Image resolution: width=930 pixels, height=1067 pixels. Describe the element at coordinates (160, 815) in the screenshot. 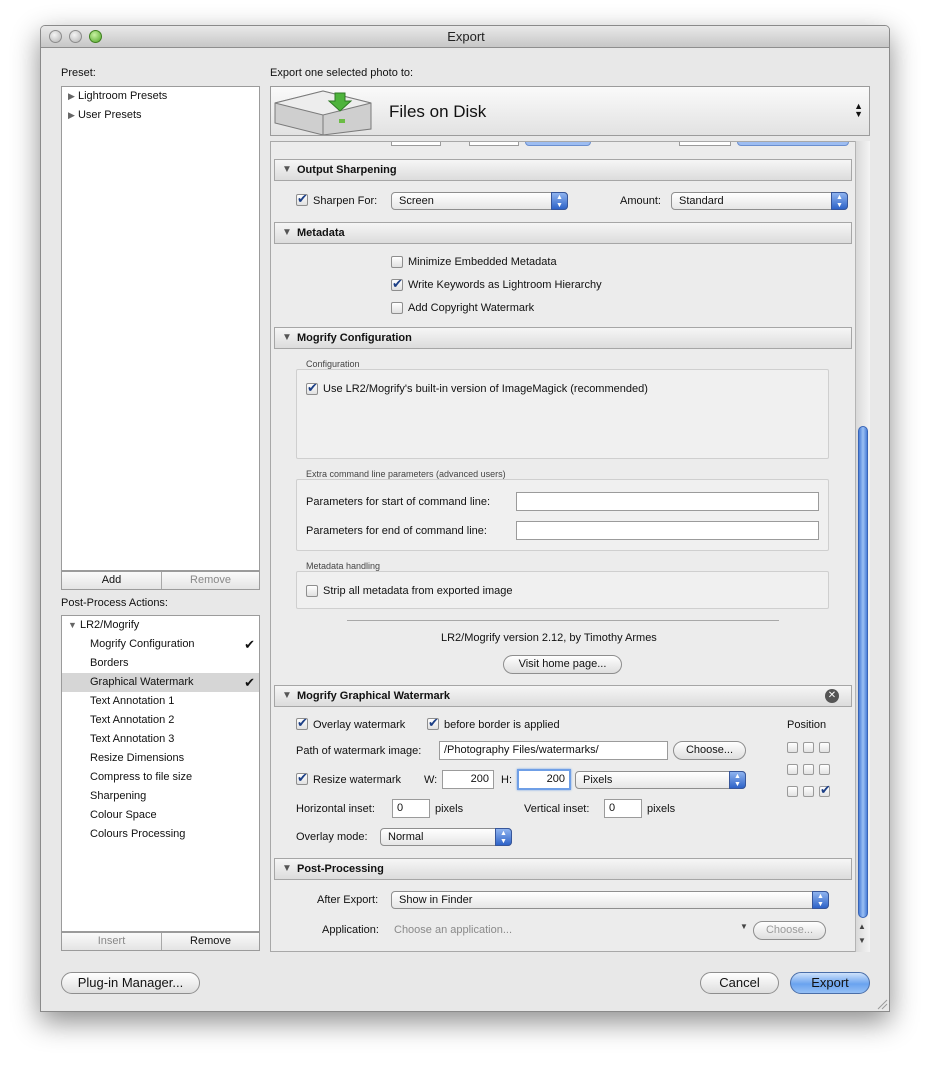

I see `post-process-item: Colour Space` at that location.